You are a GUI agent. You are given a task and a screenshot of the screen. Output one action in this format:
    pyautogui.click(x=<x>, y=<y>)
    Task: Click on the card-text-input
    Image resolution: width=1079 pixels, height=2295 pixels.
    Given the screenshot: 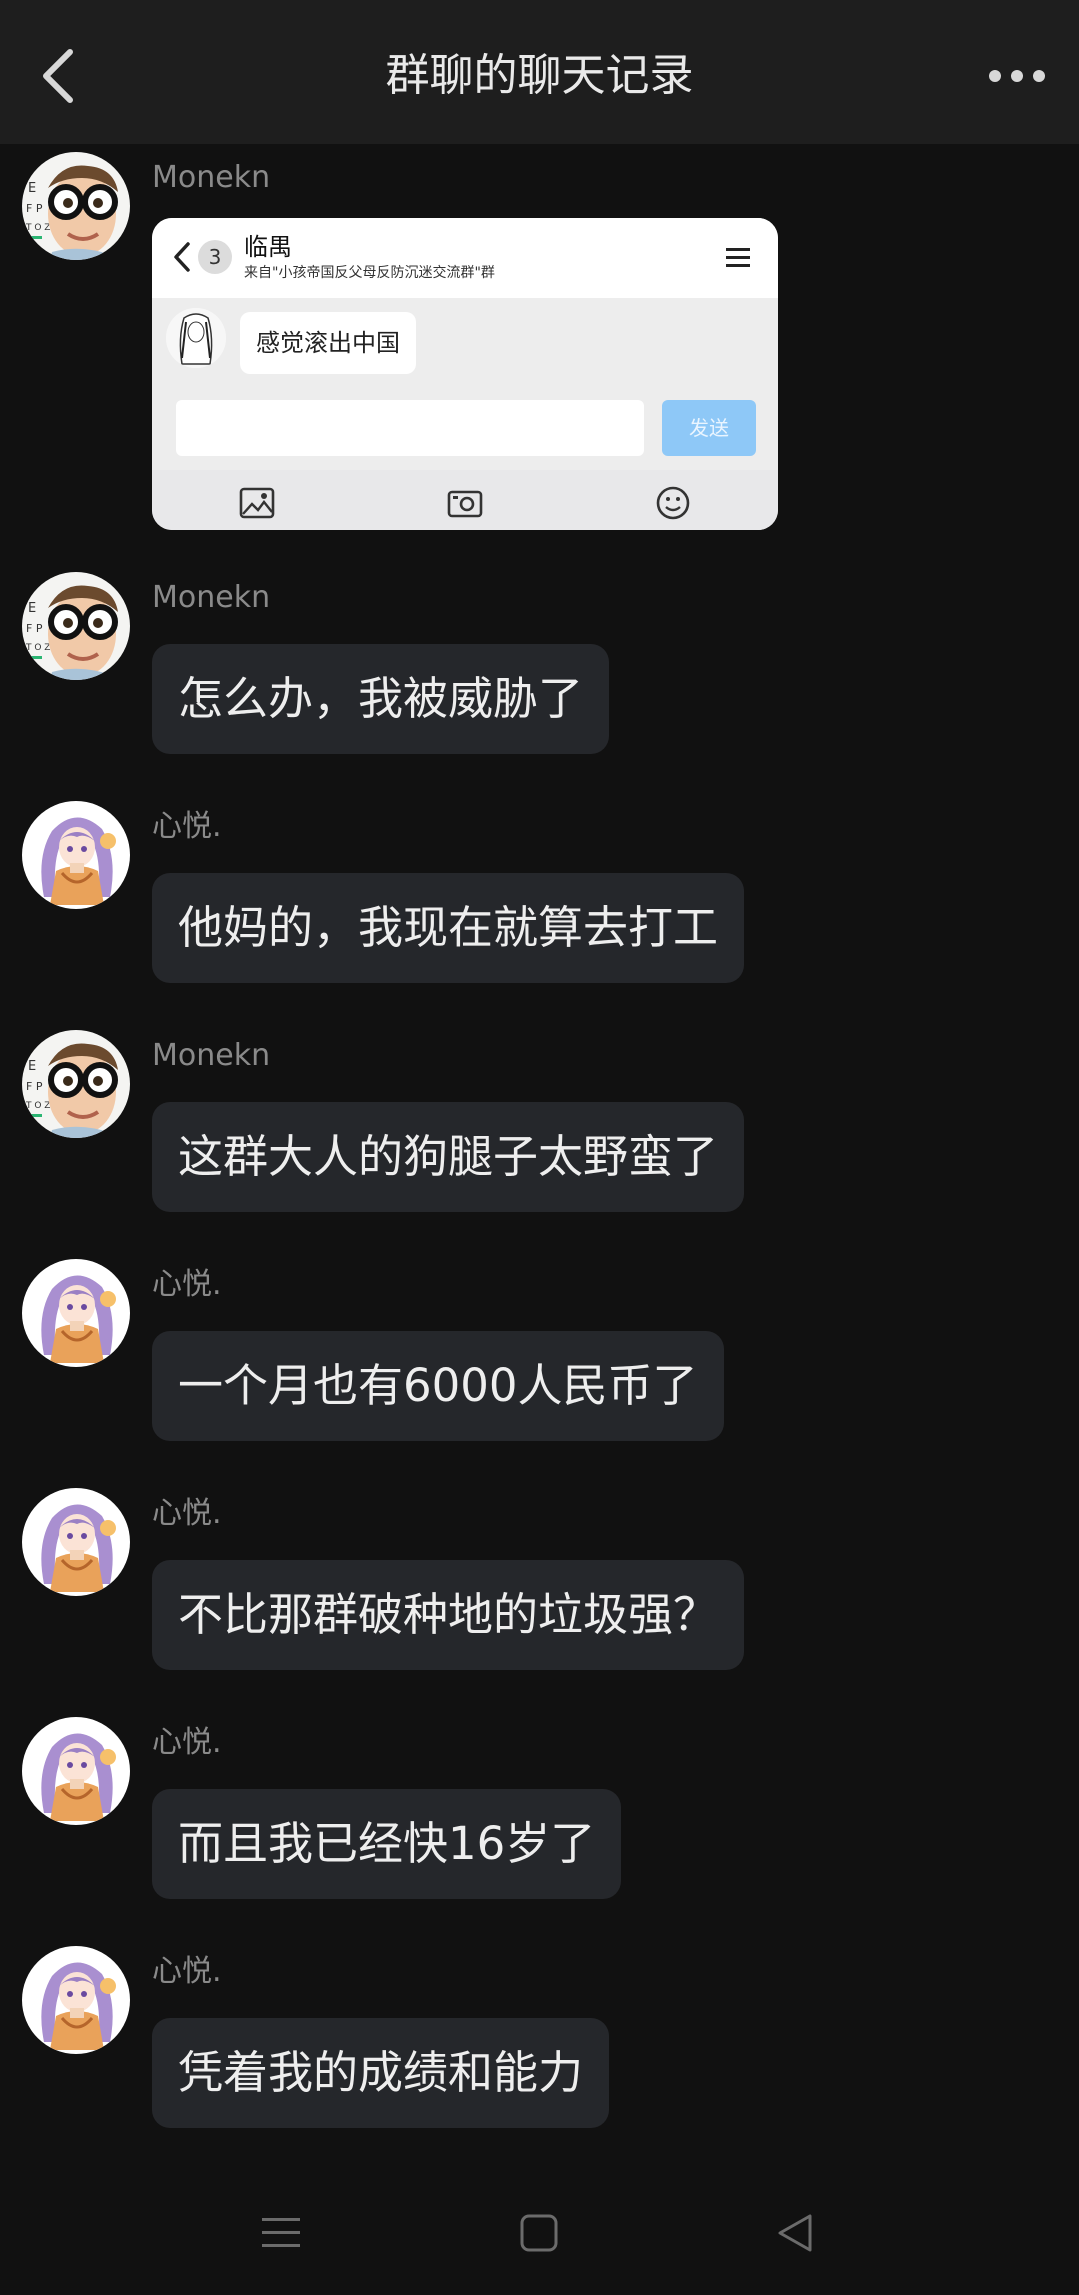 What is the action you would take?
    pyautogui.click(x=410, y=428)
    